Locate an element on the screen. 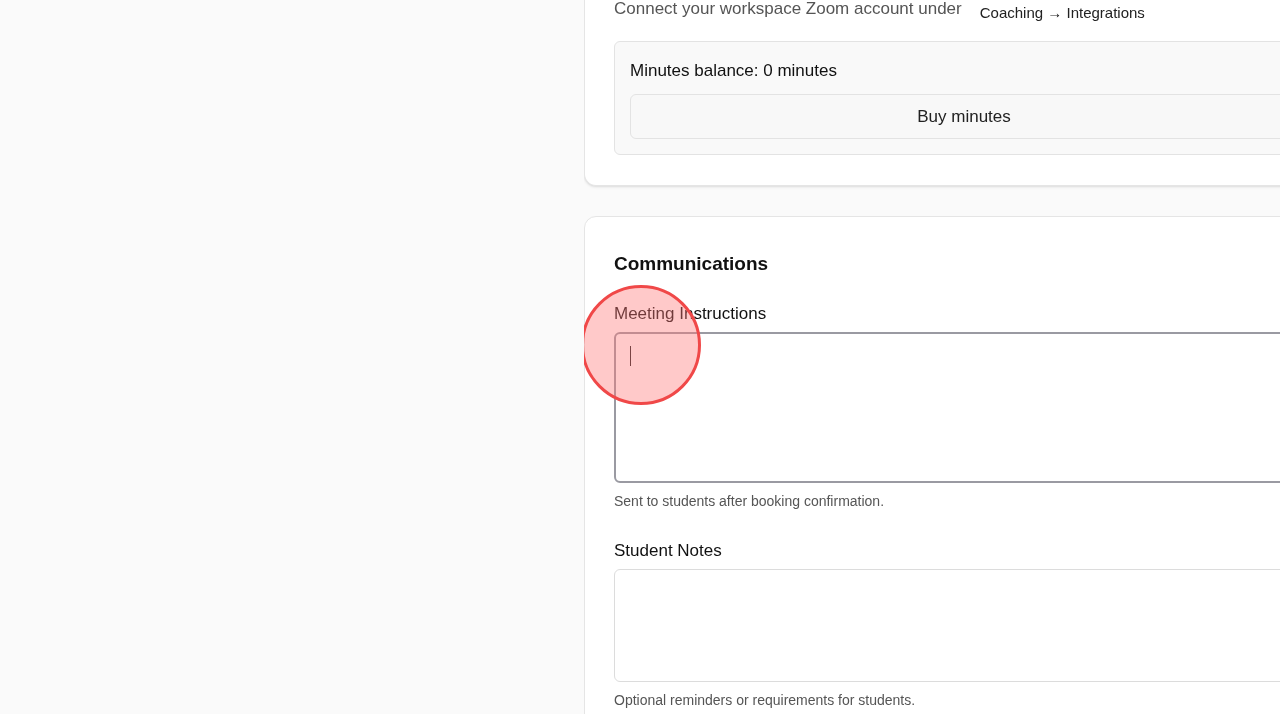  intro-text: Connect your workspace Zoom account under is located at coordinates (788, 10).